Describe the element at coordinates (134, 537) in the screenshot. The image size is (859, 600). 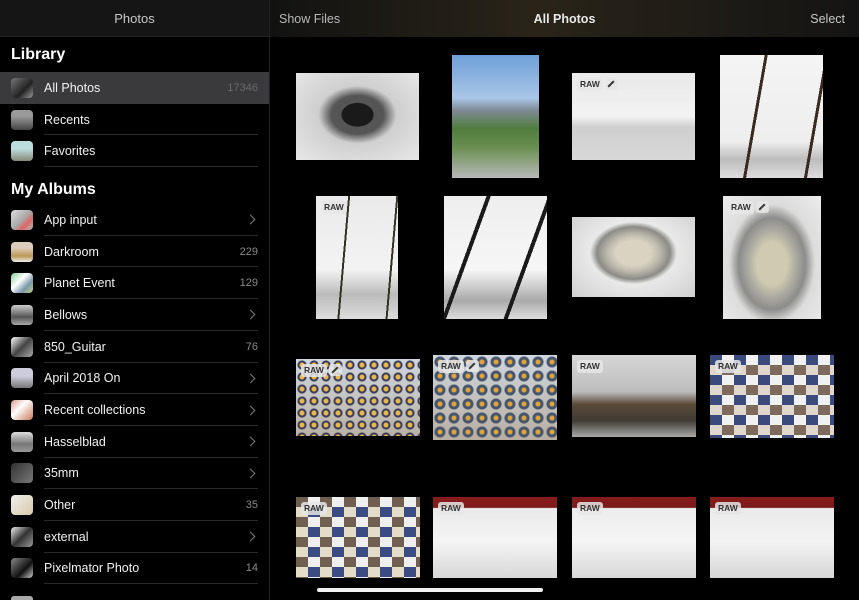
I see `sidebar-item-external: external` at that location.